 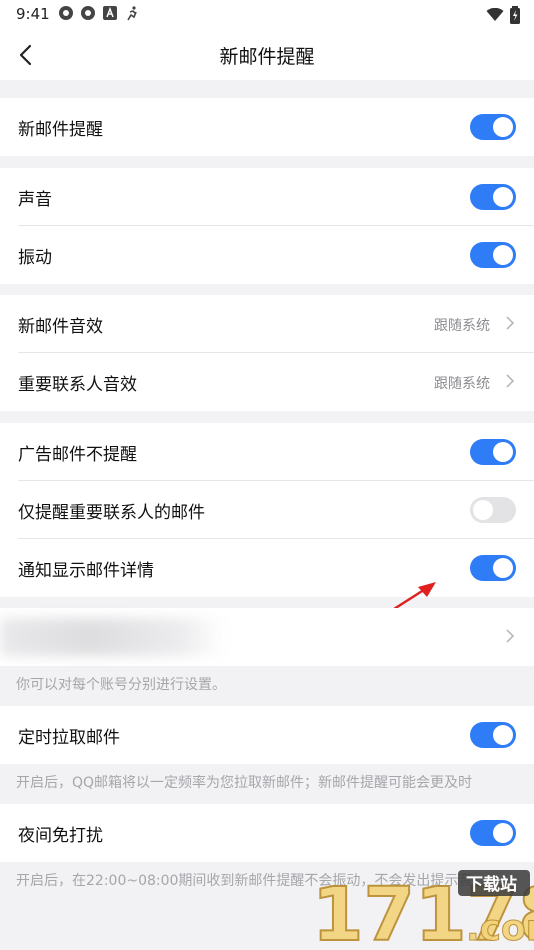 I want to click on ad-mail-toggle, so click(x=493, y=452).